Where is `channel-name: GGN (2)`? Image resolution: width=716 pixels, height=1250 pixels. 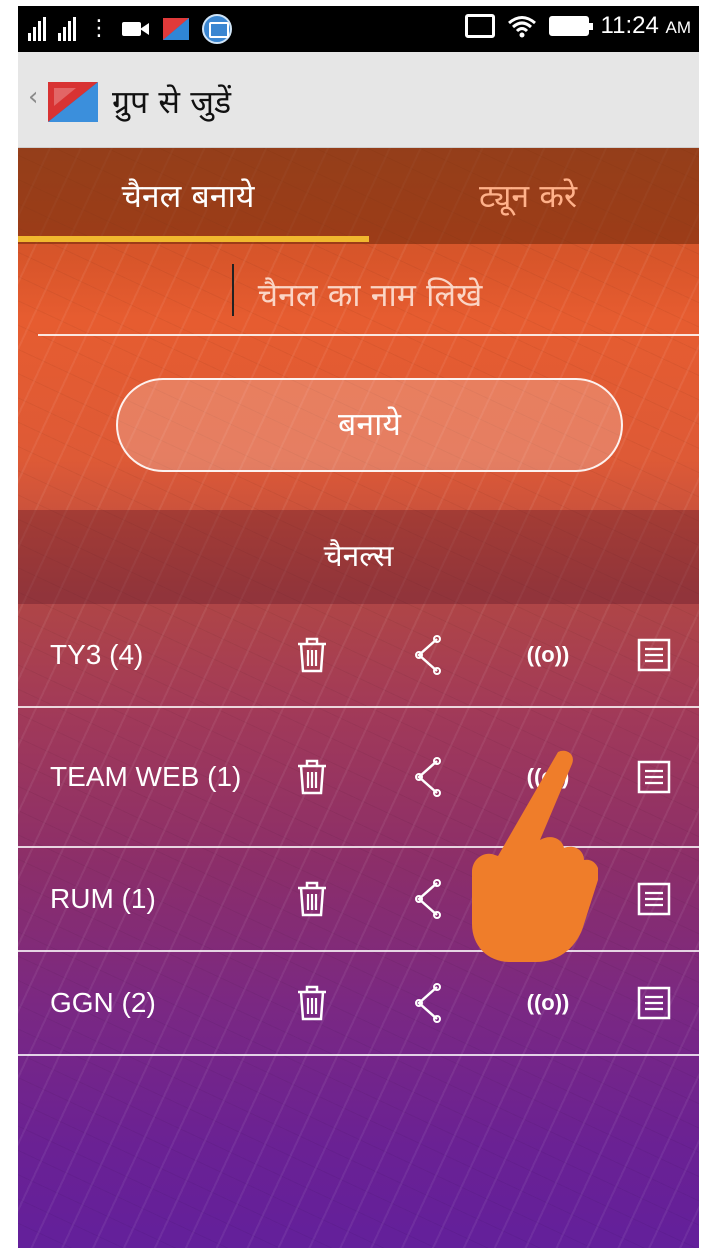 channel-name: GGN (2) is located at coordinates (103, 1002).